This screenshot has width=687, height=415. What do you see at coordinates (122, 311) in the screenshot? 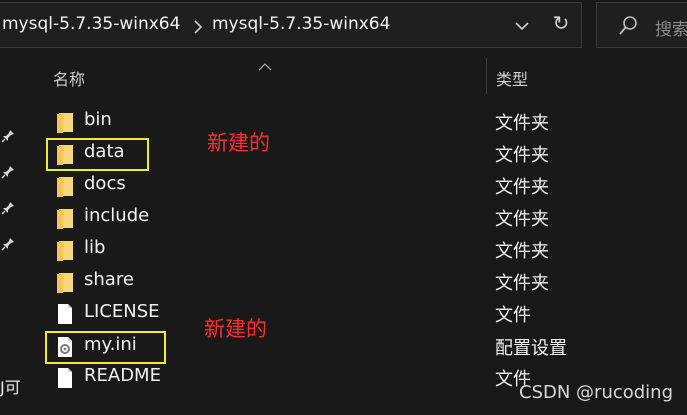
I see `file-name: LICENSE` at bounding box center [122, 311].